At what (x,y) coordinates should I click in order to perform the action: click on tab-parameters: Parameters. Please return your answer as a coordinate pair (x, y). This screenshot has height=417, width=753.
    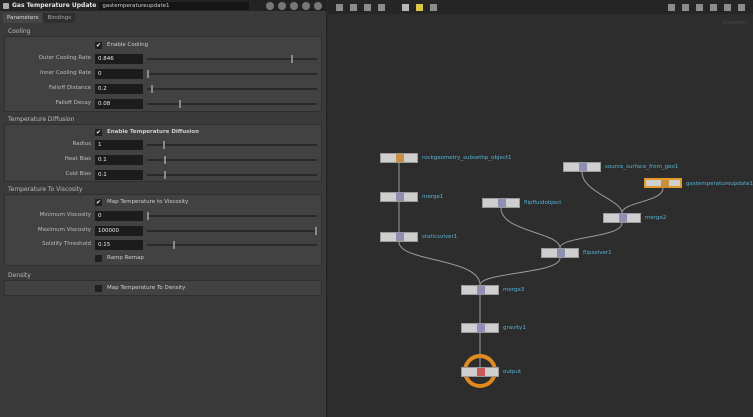
    Looking at the image, I should click on (23, 18).